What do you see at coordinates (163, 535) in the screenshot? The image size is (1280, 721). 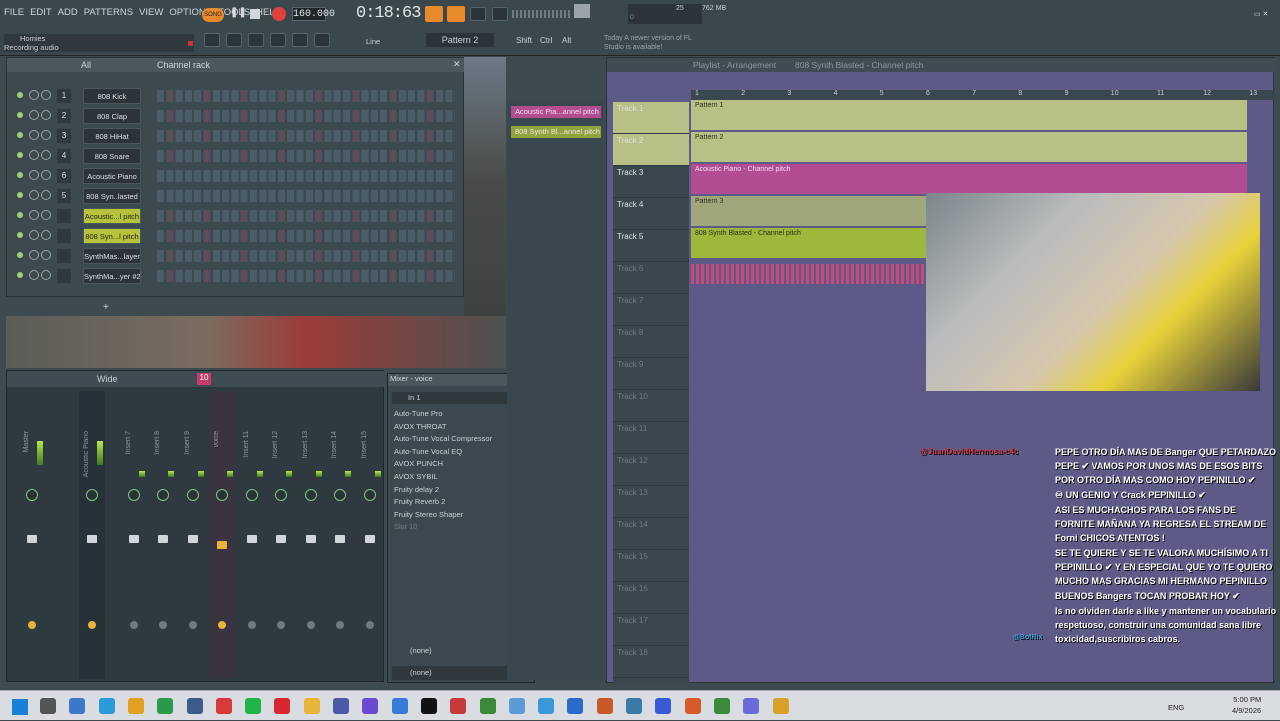 I see `mixer-strip: Insert 8` at bounding box center [163, 535].